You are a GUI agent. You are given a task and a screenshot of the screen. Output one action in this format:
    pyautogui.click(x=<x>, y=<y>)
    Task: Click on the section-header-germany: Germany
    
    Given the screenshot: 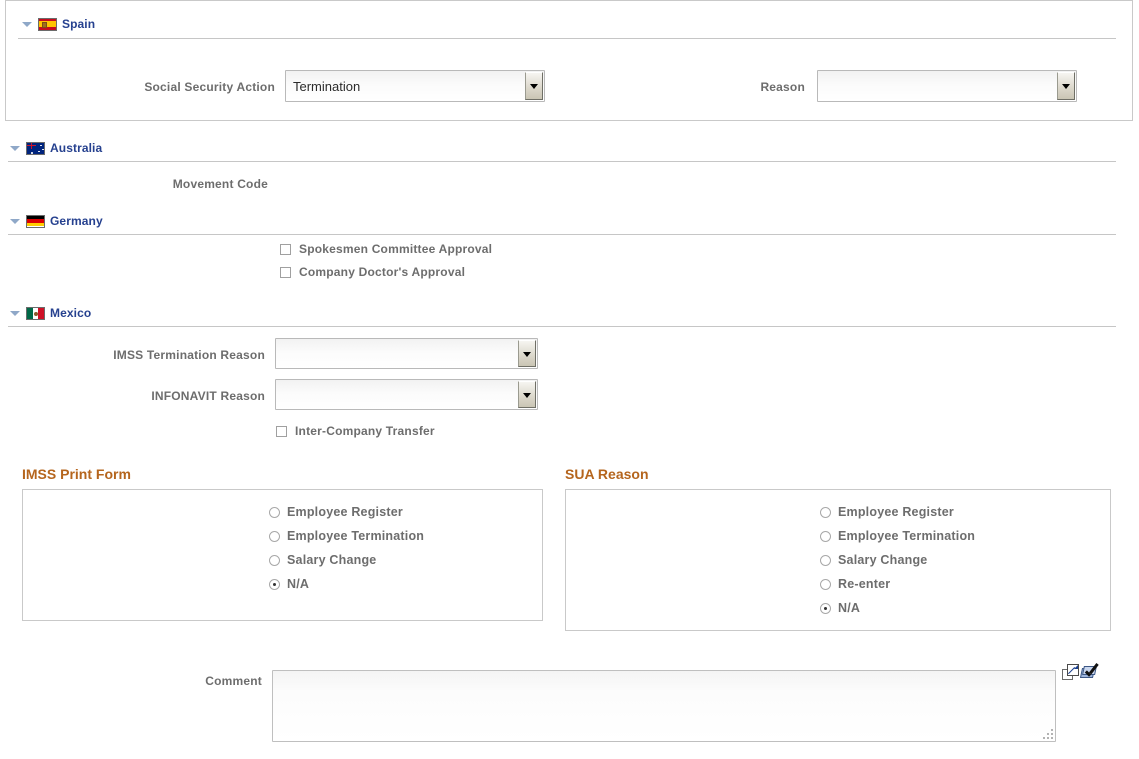 What is the action you would take?
    pyautogui.click(x=56, y=221)
    